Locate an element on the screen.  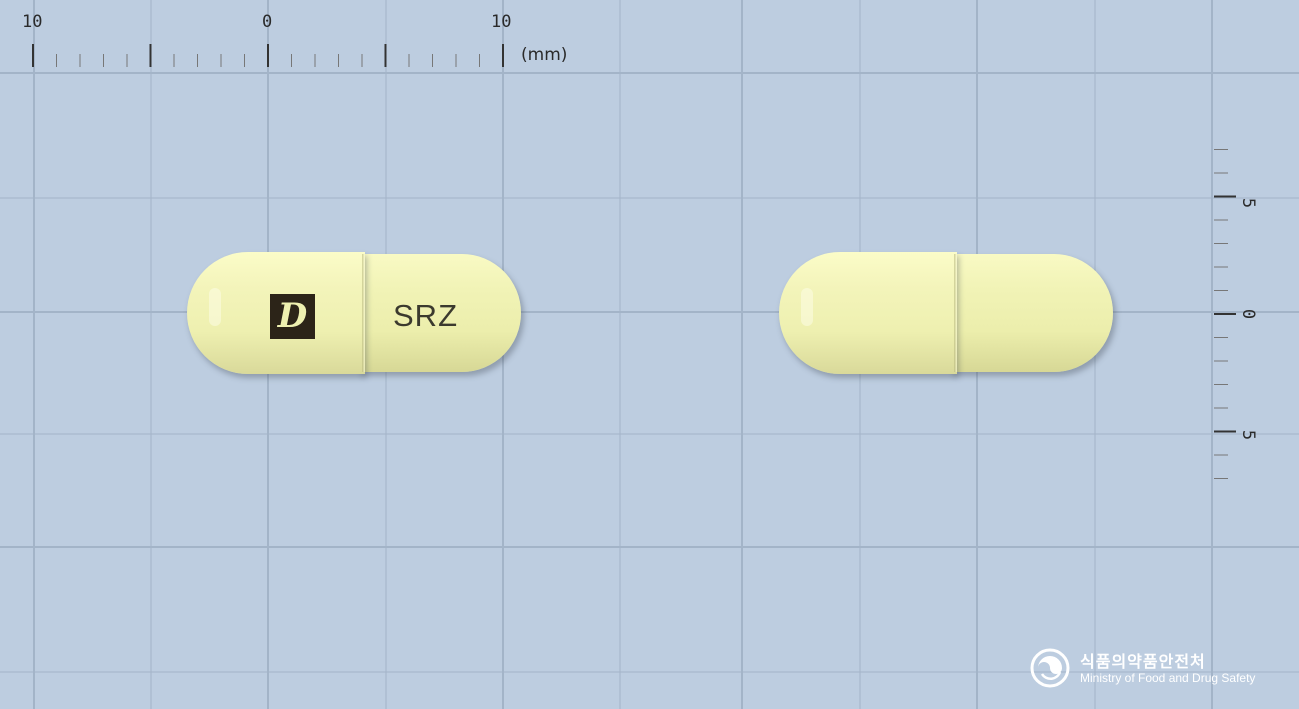
capsule-back is located at coordinates (946, 313).